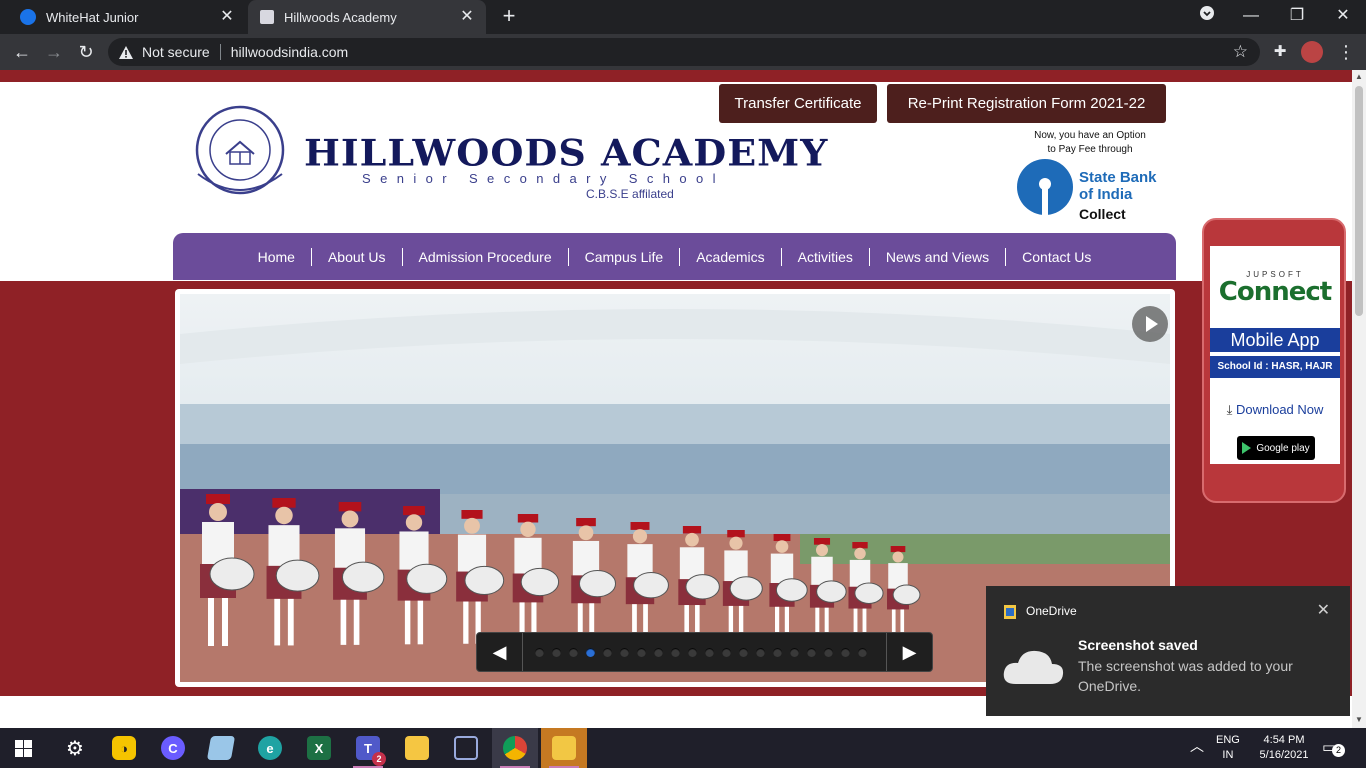 The image size is (1366, 768). What do you see at coordinates (75, 748) in the screenshot?
I see `settings-gear-icon: ⚙` at bounding box center [75, 748].